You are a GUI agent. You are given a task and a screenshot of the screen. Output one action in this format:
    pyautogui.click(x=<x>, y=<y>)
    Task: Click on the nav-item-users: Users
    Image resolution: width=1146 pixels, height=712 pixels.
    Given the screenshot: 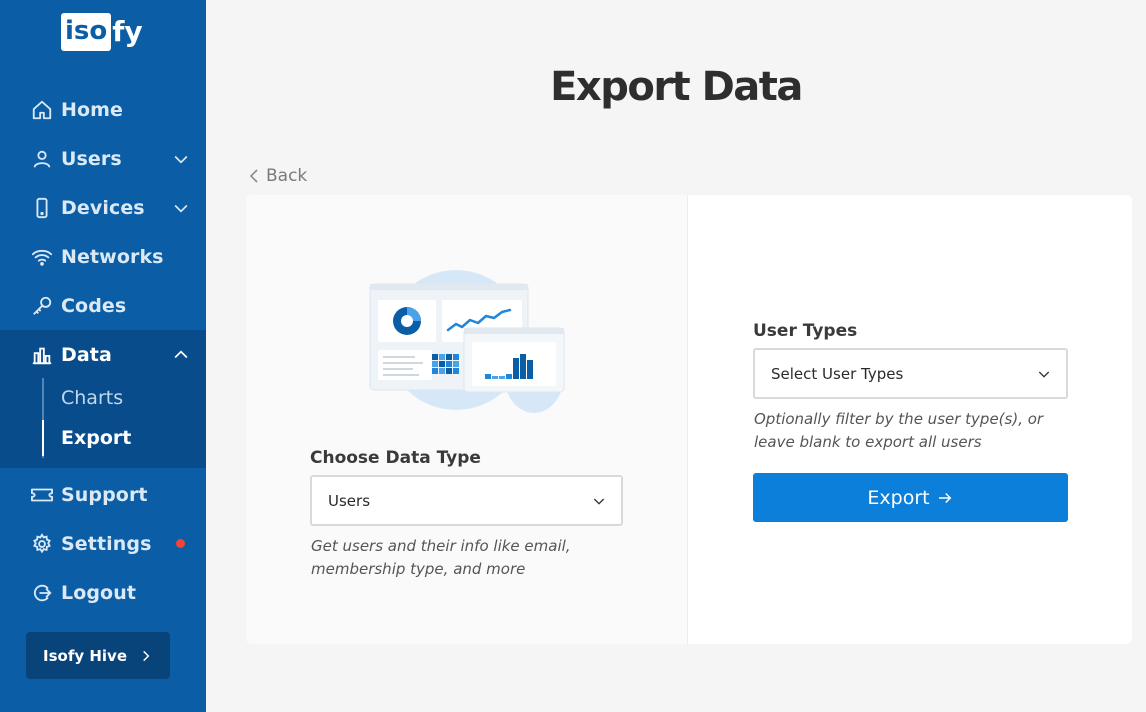 What is the action you would take?
    pyautogui.click(x=103, y=159)
    